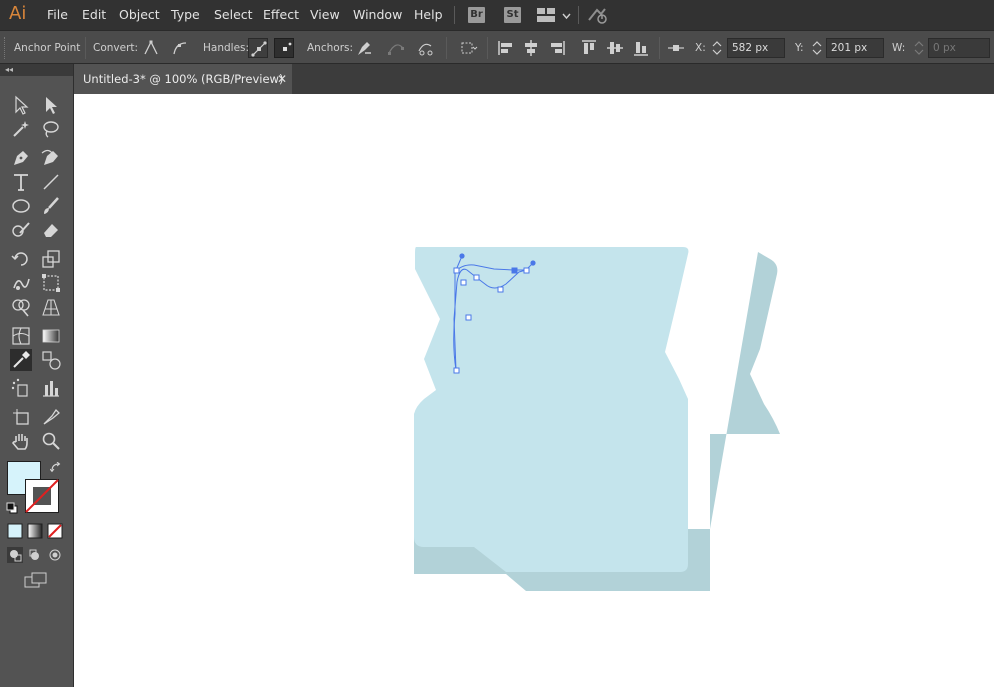  What do you see at coordinates (531, 48) in the screenshot?
I see `align-center-horizontal-icon` at bounding box center [531, 48].